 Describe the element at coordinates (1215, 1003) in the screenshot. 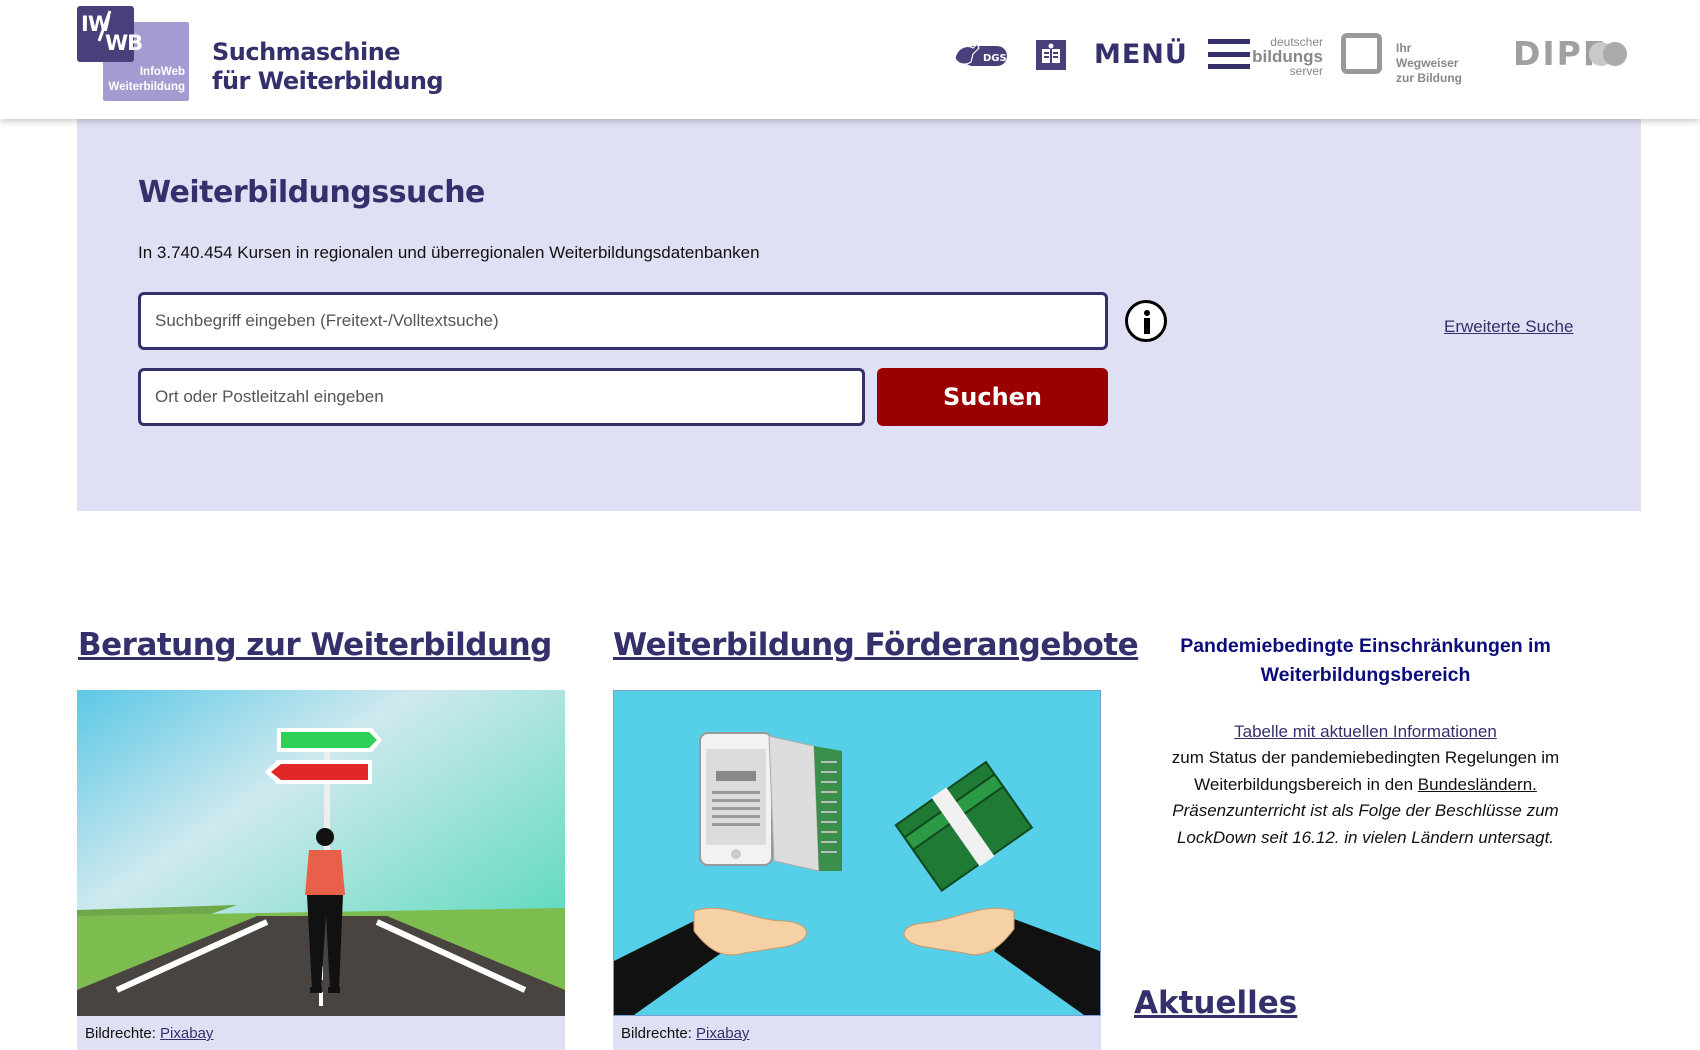

I see `aktuelles-heading-link: Aktuelles` at that location.